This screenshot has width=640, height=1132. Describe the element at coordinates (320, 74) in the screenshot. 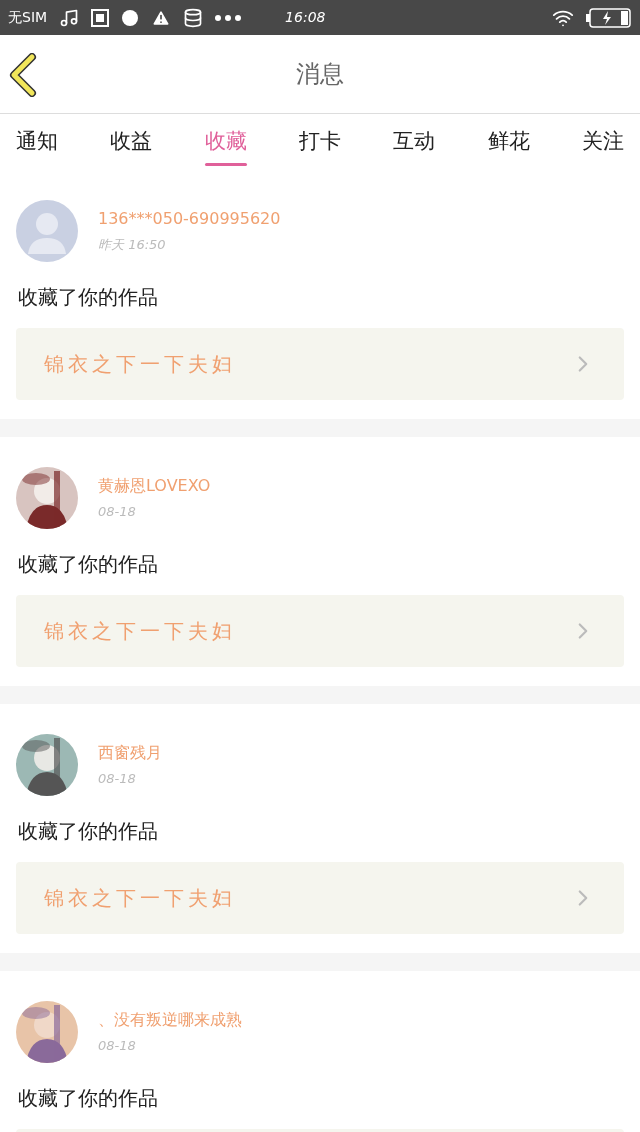

I see `page-title: 消息` at that location.